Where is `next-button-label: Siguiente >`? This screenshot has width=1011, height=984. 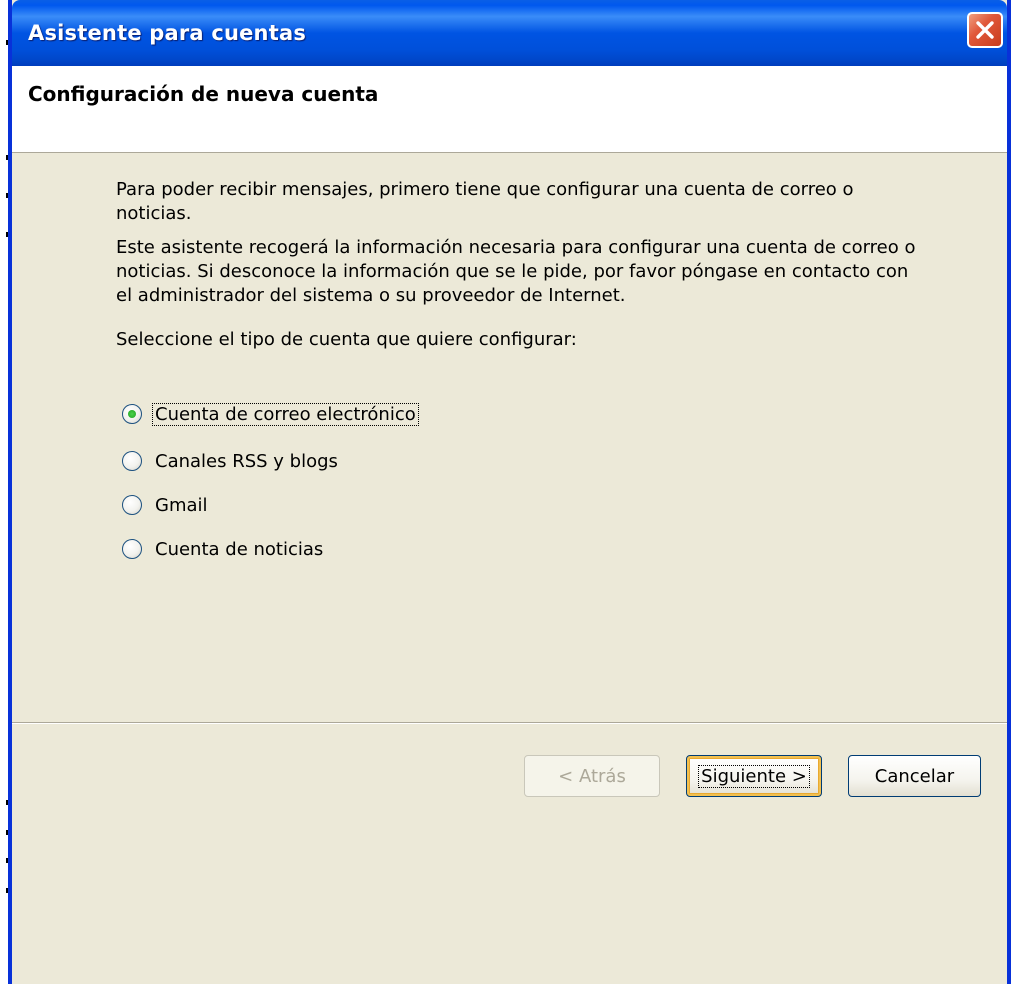 next-button-label: Siguiente > is located at coordinates (754, 776).